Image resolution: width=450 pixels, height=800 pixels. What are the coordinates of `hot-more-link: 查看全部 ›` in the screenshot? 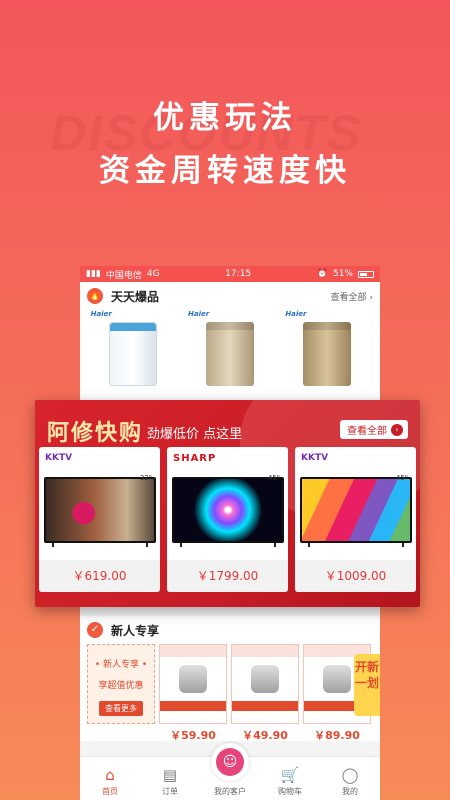 It's located at (352, 296).